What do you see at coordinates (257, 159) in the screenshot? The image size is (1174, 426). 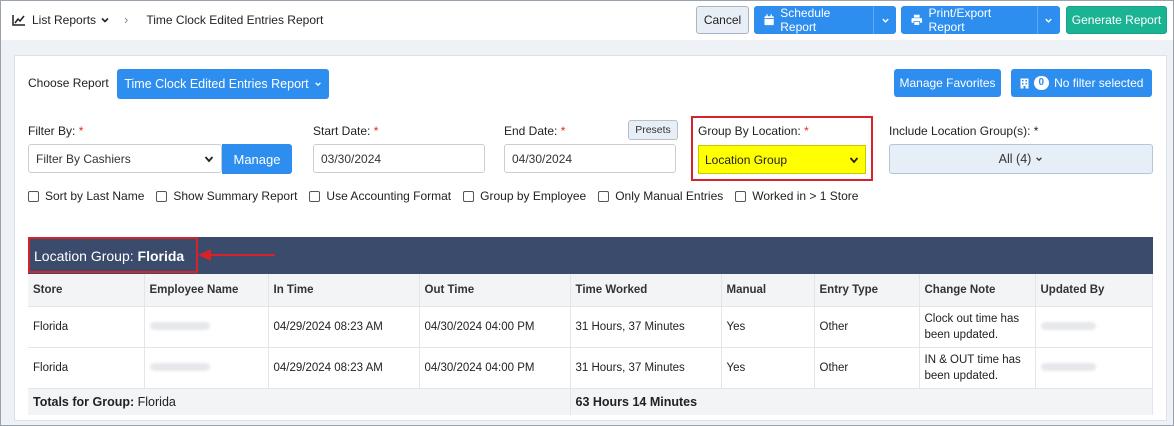 I see `manage-button: Manage` at bounding box center [257, 159].